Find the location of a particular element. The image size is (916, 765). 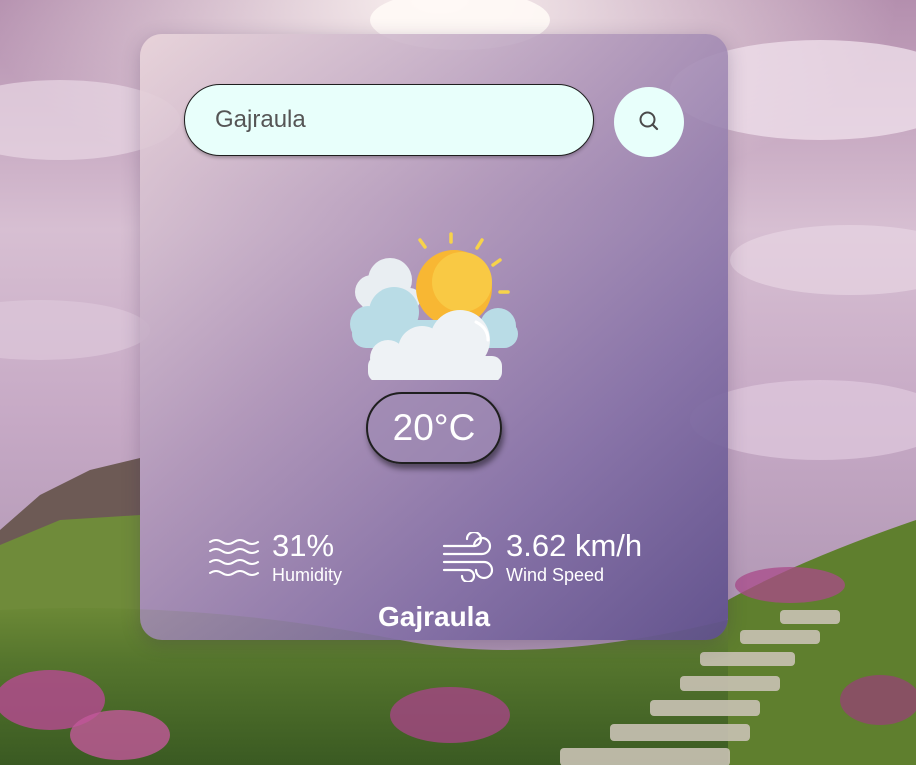

city-search-input is located at coordinates (389, 120).